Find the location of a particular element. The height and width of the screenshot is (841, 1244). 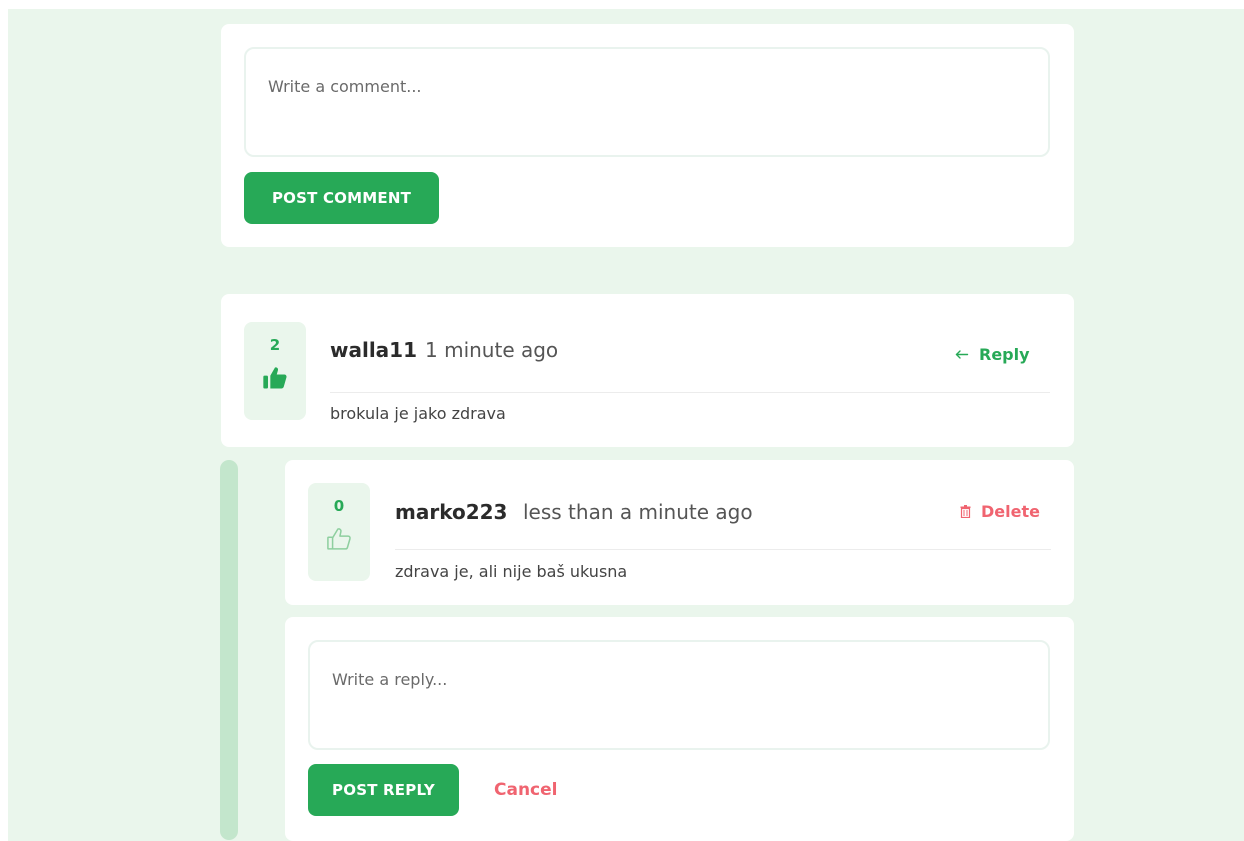

cancel-button: Cancel is located at coordinates (525, 790).